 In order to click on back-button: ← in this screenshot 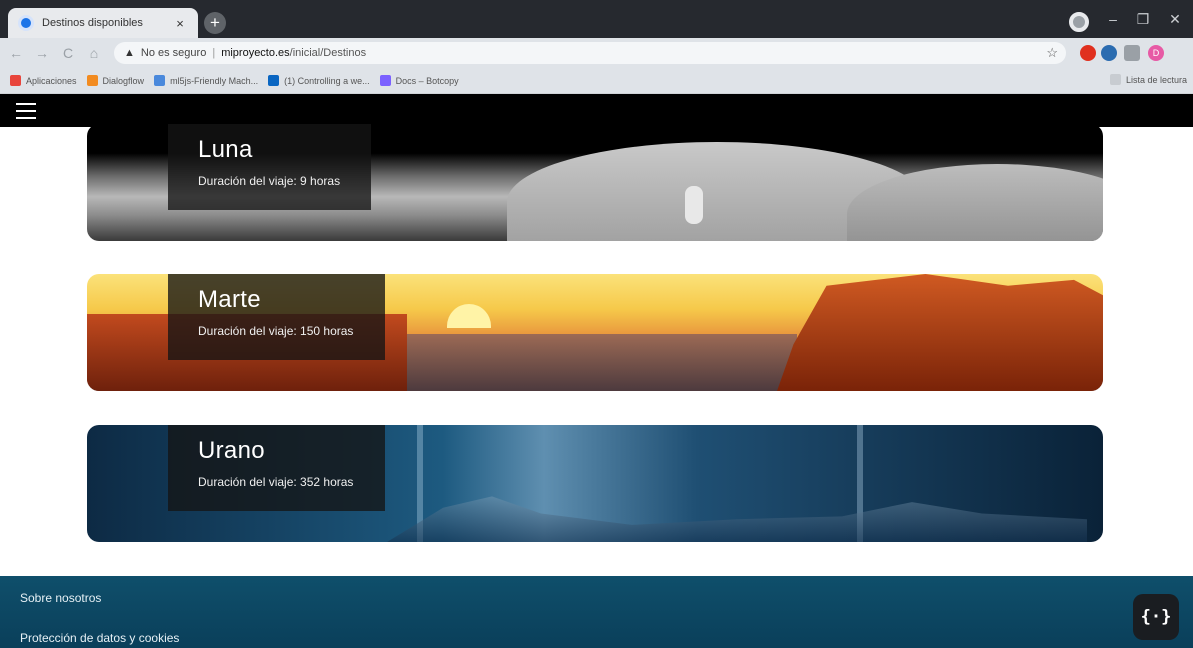, I will do `click(16, 53)`.